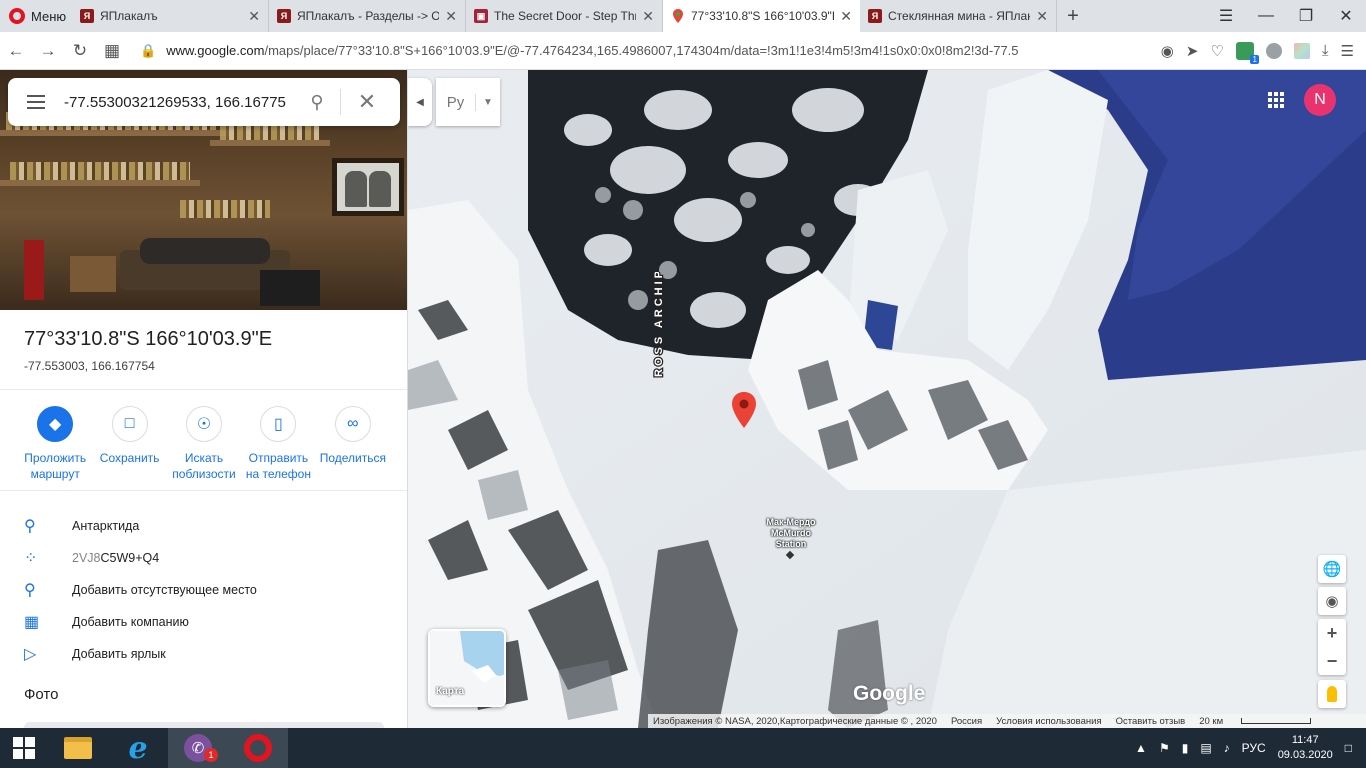 The image size is (1366, 768). I want to click on tab-menu-icon: ☰, so click(1226, 16).